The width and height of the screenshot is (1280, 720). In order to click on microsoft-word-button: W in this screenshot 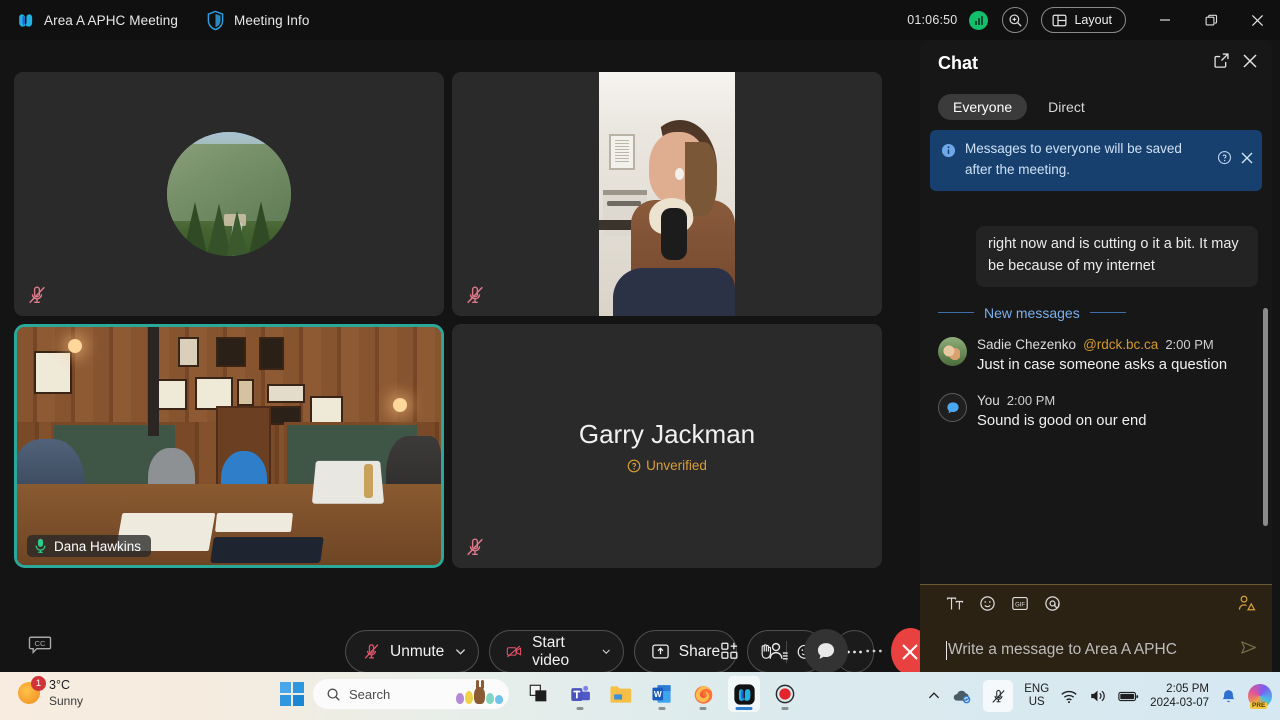, I will do `click(662, 694)`.